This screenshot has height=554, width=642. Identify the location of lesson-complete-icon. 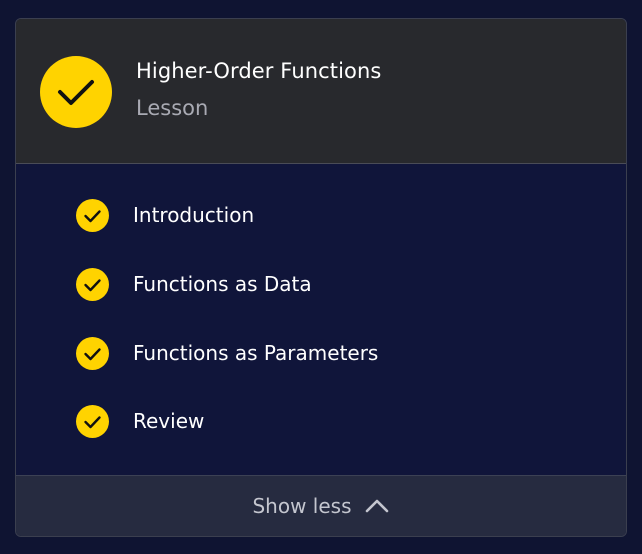
(76, 92).